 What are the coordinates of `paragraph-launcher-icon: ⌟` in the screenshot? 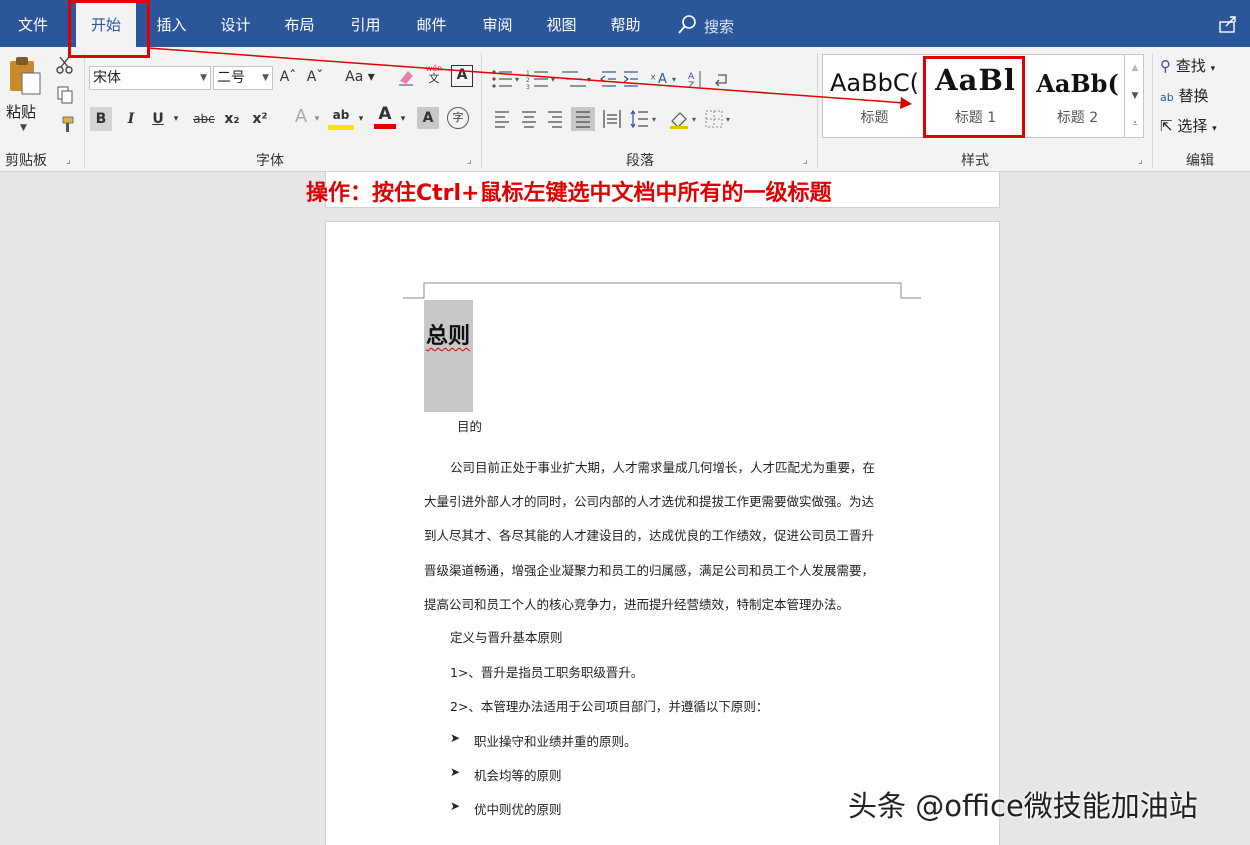 It's located at (805, 160).